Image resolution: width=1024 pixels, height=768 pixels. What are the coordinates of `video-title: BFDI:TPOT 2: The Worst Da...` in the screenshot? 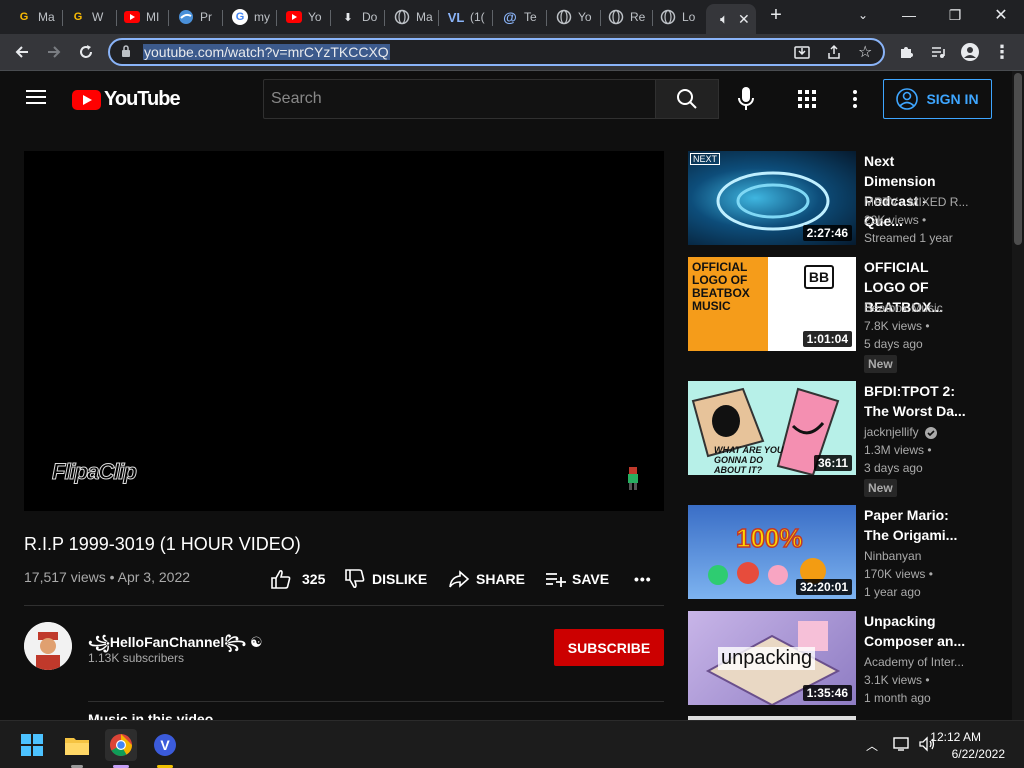 It's located at (916, 401).